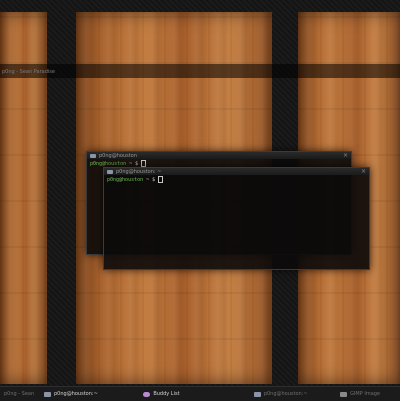 This screenshot has height=401, width=400. Describe the element at coordinates (219, 155) in the screenshot. I see `terminal-back-titlebar: p0ng@houston ×` at that location.